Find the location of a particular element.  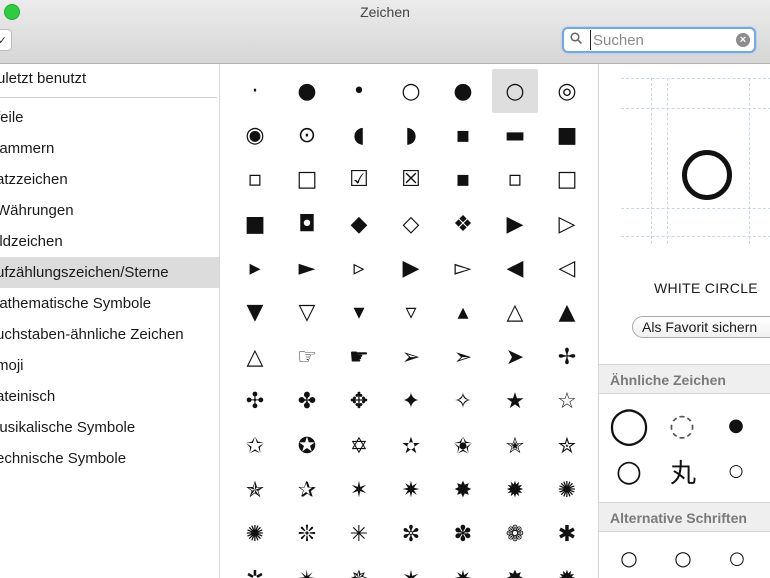

character-cell: ▸ is located at coordinates (255, 269).